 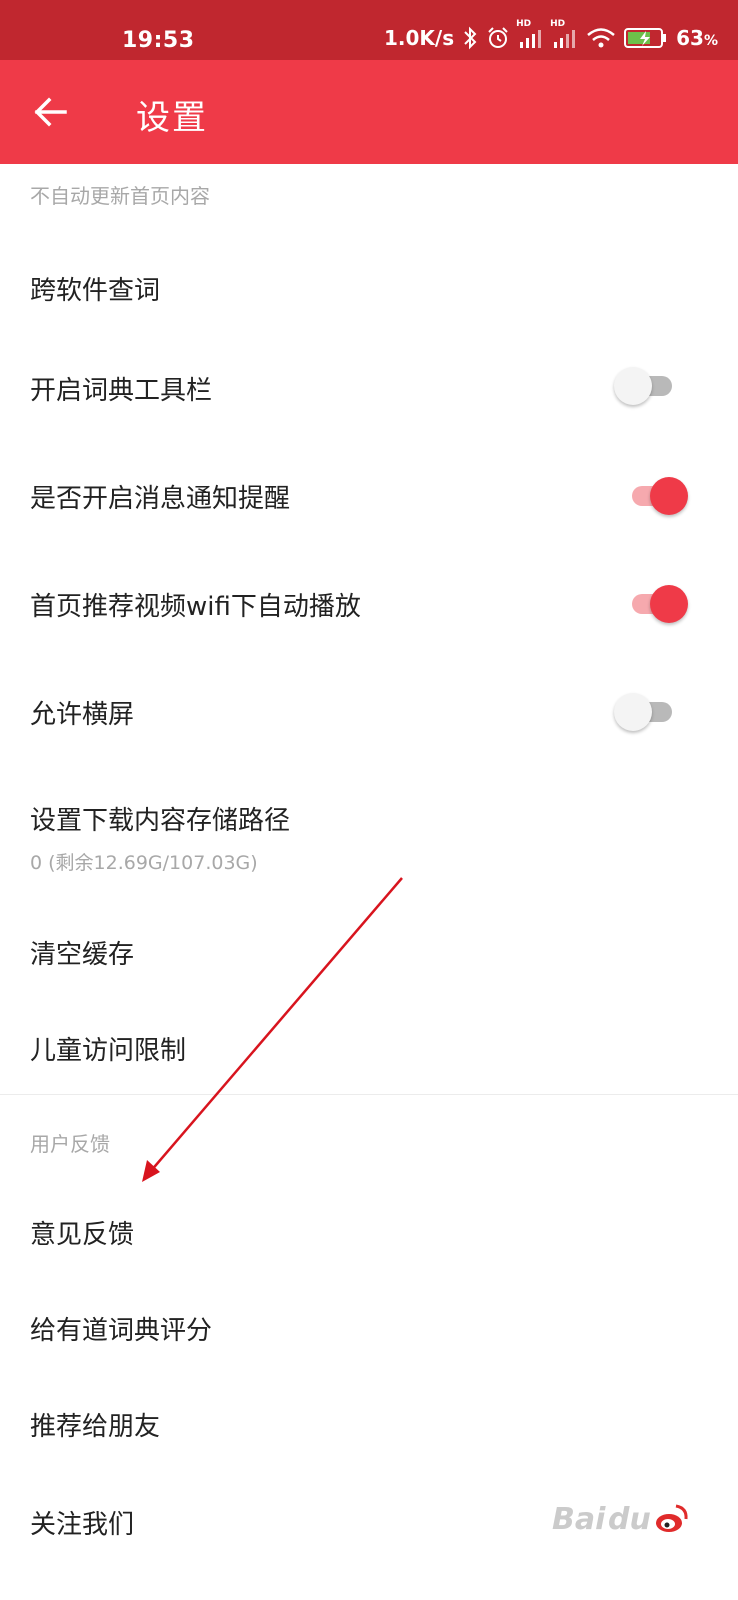 What do you see at coordinates (369, 495) in the screenshot?
I see `setting-message-notifications: 是否开启消息通知提醒` at bounding box center [369, 495].